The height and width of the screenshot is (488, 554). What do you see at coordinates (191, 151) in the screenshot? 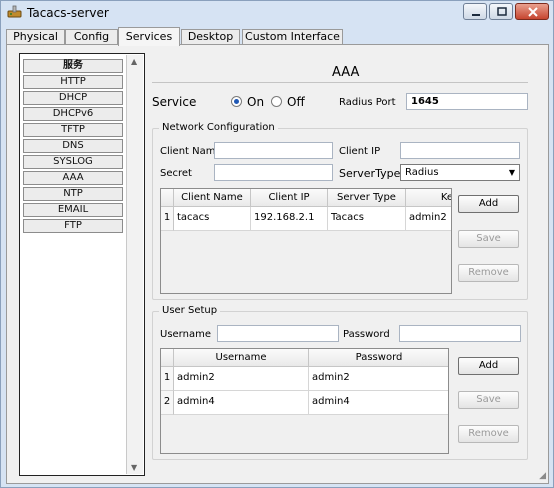
I see `client-name-label: Client Name` at bounding box center [191, 151].